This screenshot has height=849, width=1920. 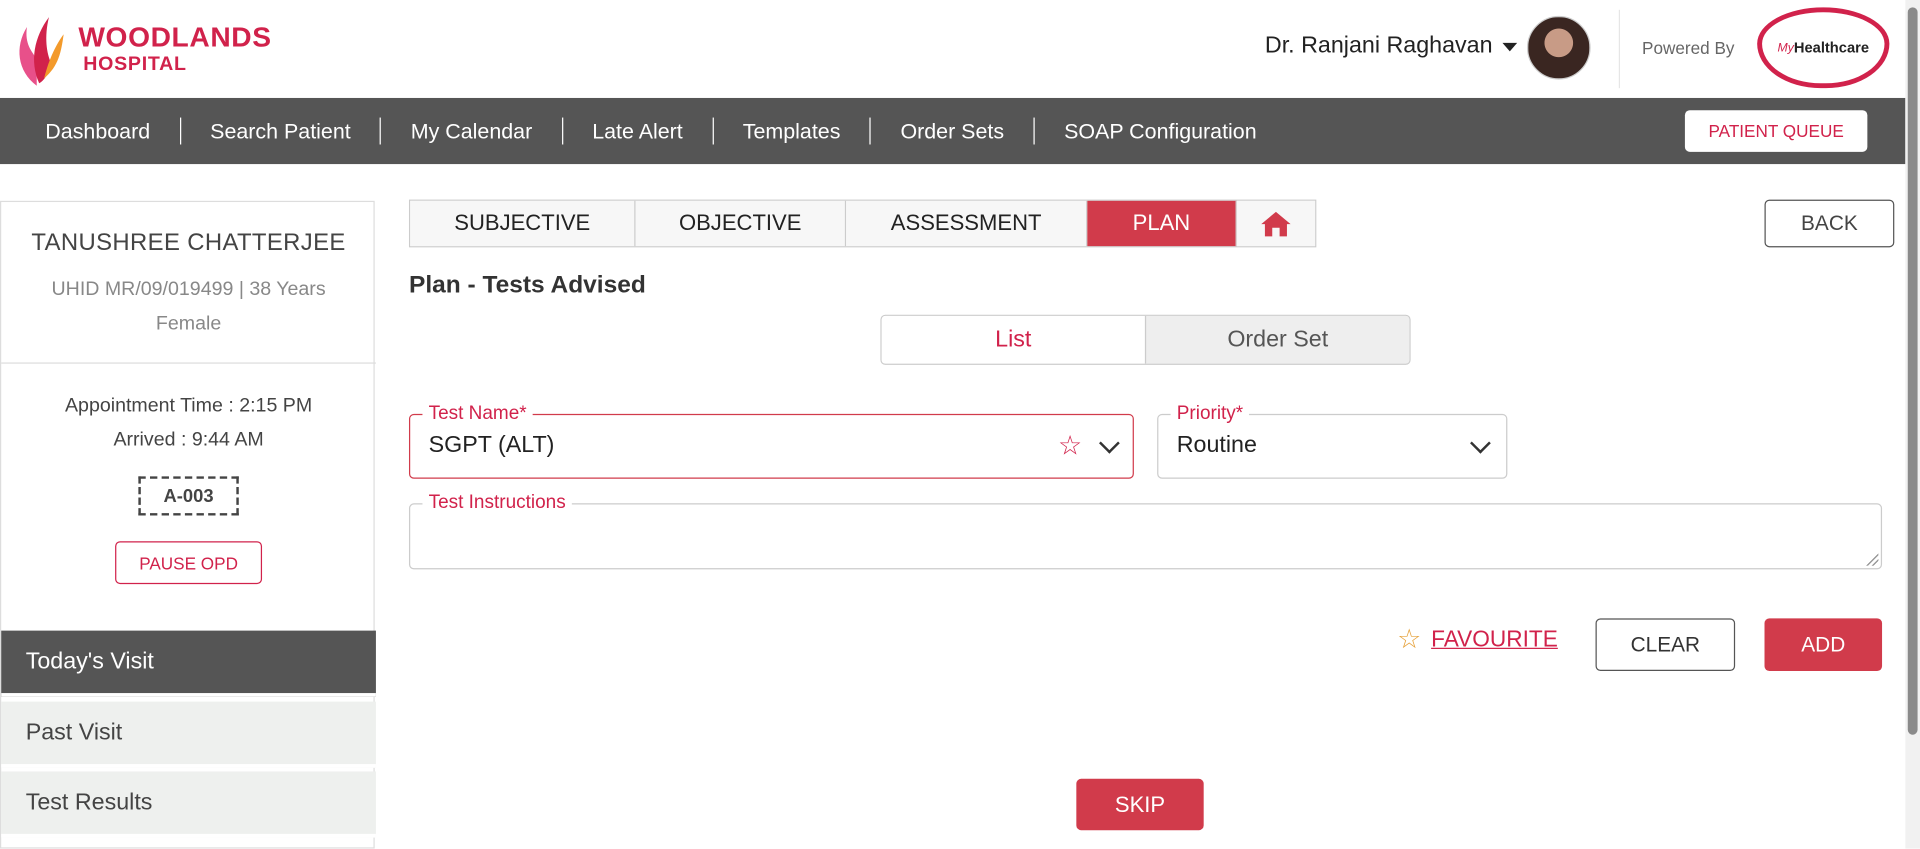 I want to click on favourite-link: ☆ FAVOURITE, so click(x=1477, y=639).